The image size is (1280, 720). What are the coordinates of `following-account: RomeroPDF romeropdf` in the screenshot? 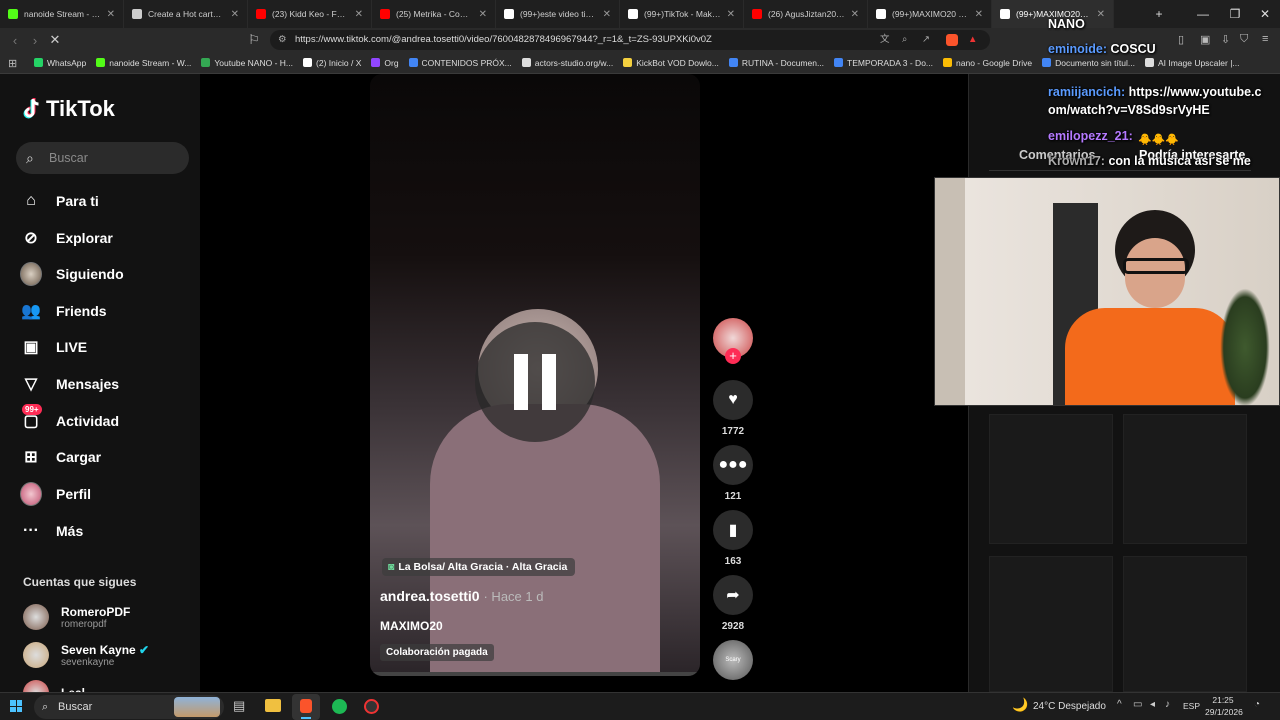 It's located at (76, 617).